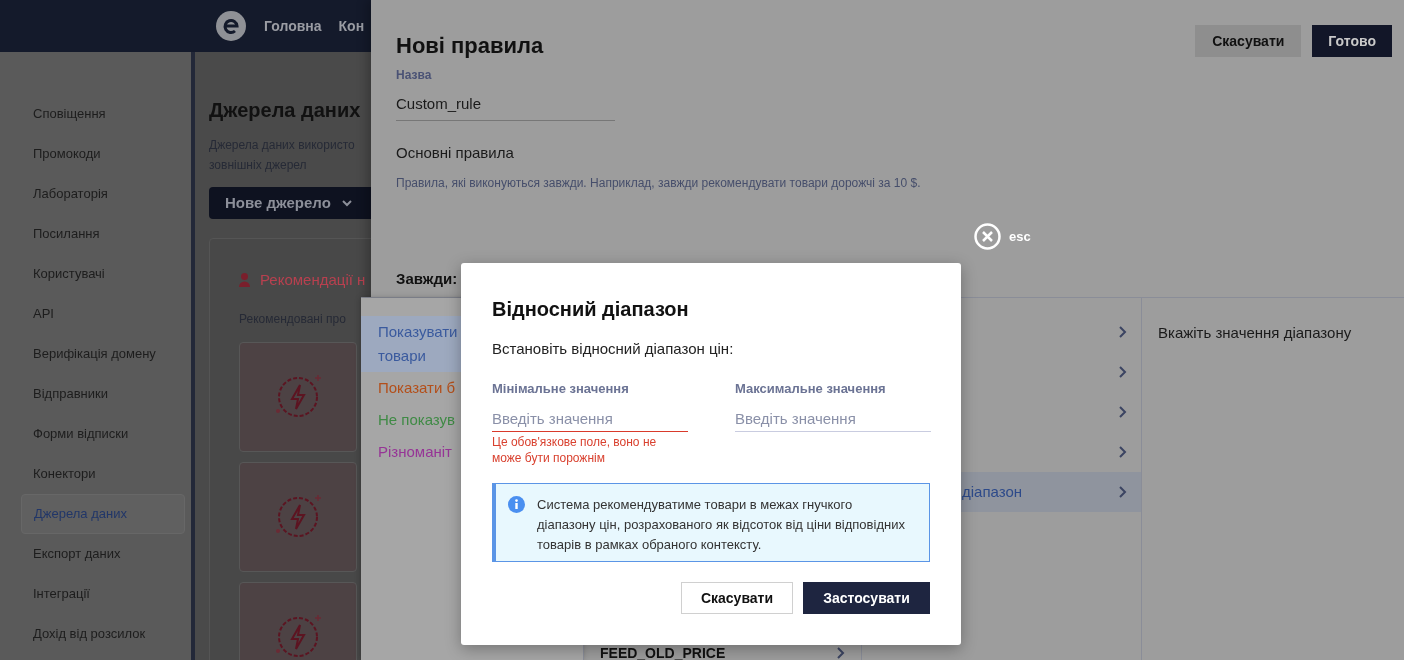  Describe the element at coordinates (103, 114) in the screenshot. I see `sidebar-item: Сповіщення` at that location.